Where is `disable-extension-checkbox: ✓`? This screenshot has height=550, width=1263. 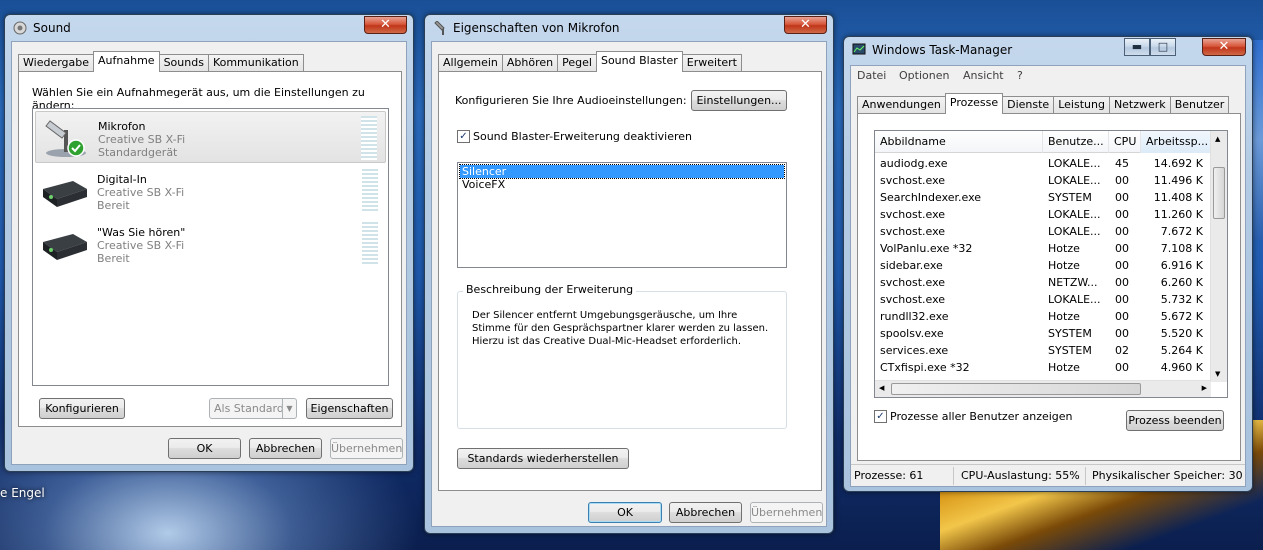
disable-extension-checkbox: ✓ is located at coordinates (463, 136).